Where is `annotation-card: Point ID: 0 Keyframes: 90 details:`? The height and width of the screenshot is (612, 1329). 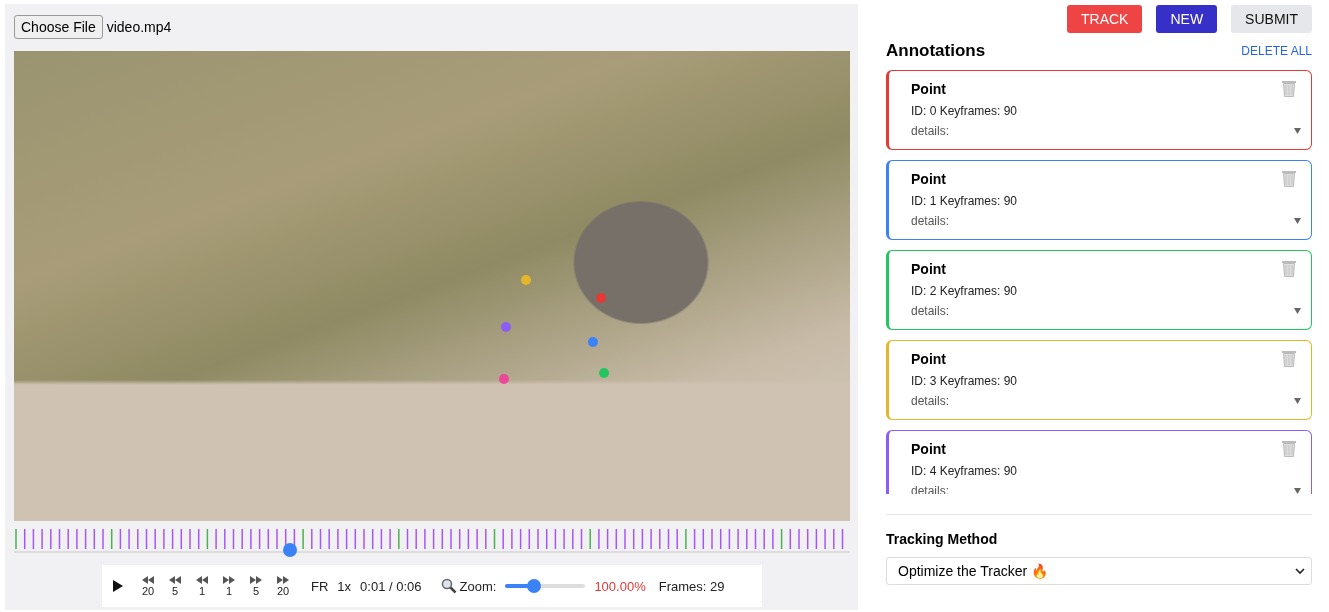
annotation-card: Point ID: 0 Keyframes: 90 details: is located at coordinates (1099, 110).